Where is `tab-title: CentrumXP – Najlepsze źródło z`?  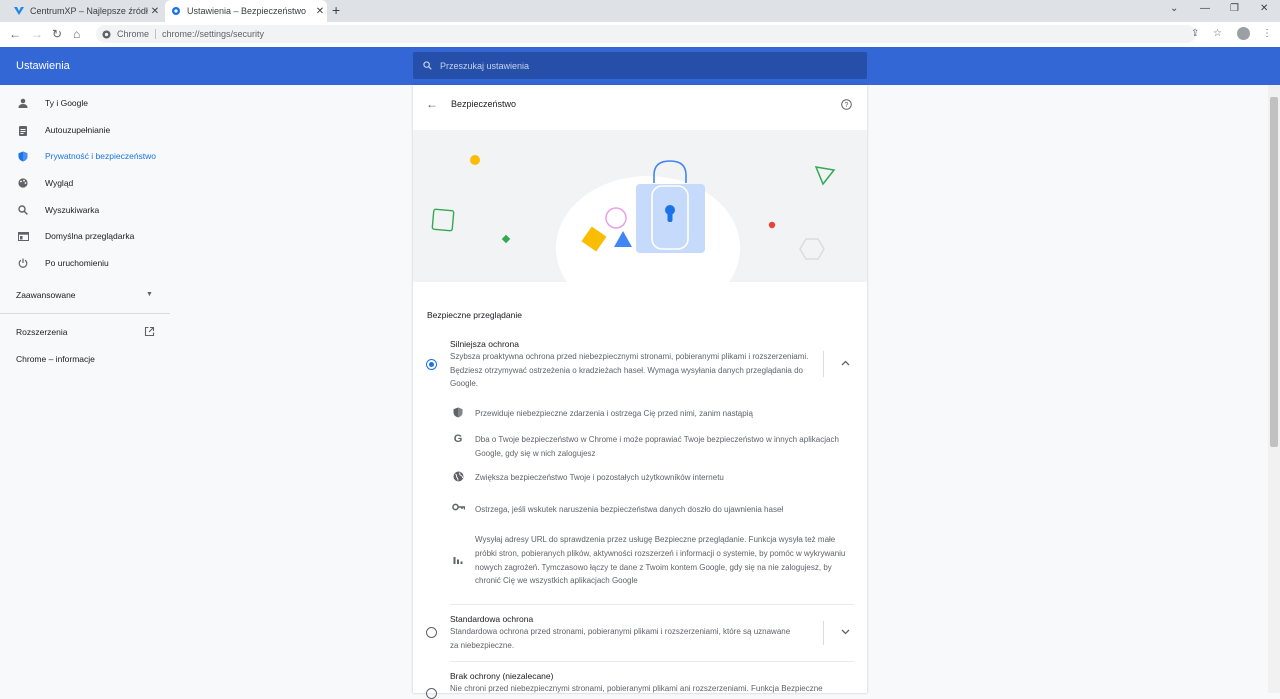
tab-title: CentrumXP – Najlepsze źródło z is located at coordinates (89, 11).